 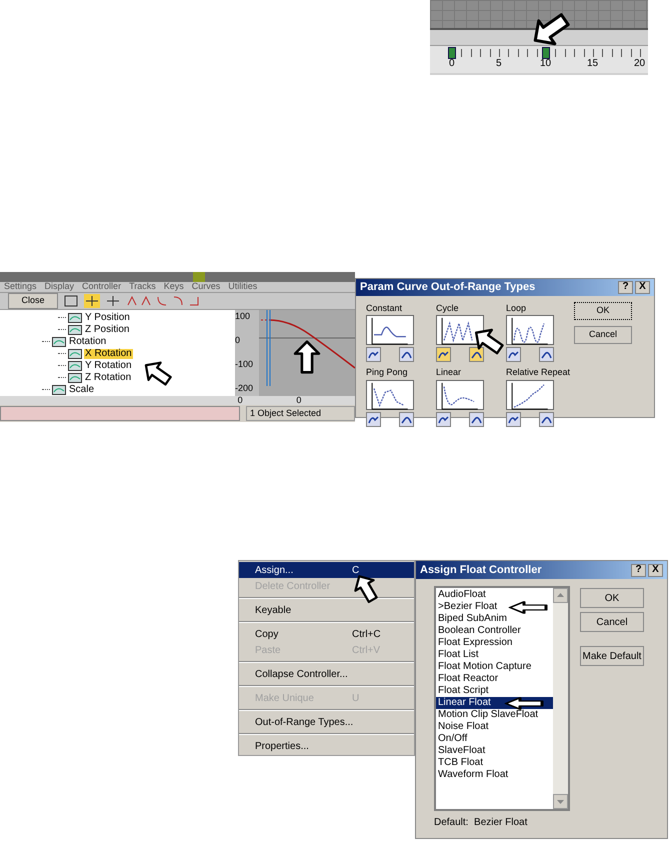 What do you see at coordinates (238, 340) in the screenshot?
I see `value-label: 0` at bounding box center [238, 340].